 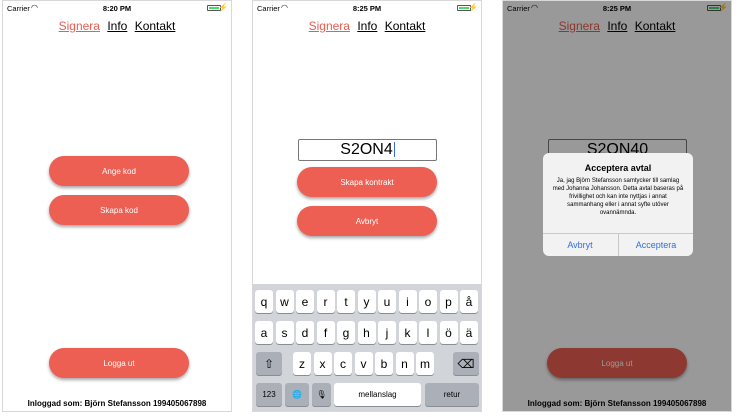 I want to click on status-bar: Carrier ◠ 8:25 PM ⚡, so click(x=367, y=8).